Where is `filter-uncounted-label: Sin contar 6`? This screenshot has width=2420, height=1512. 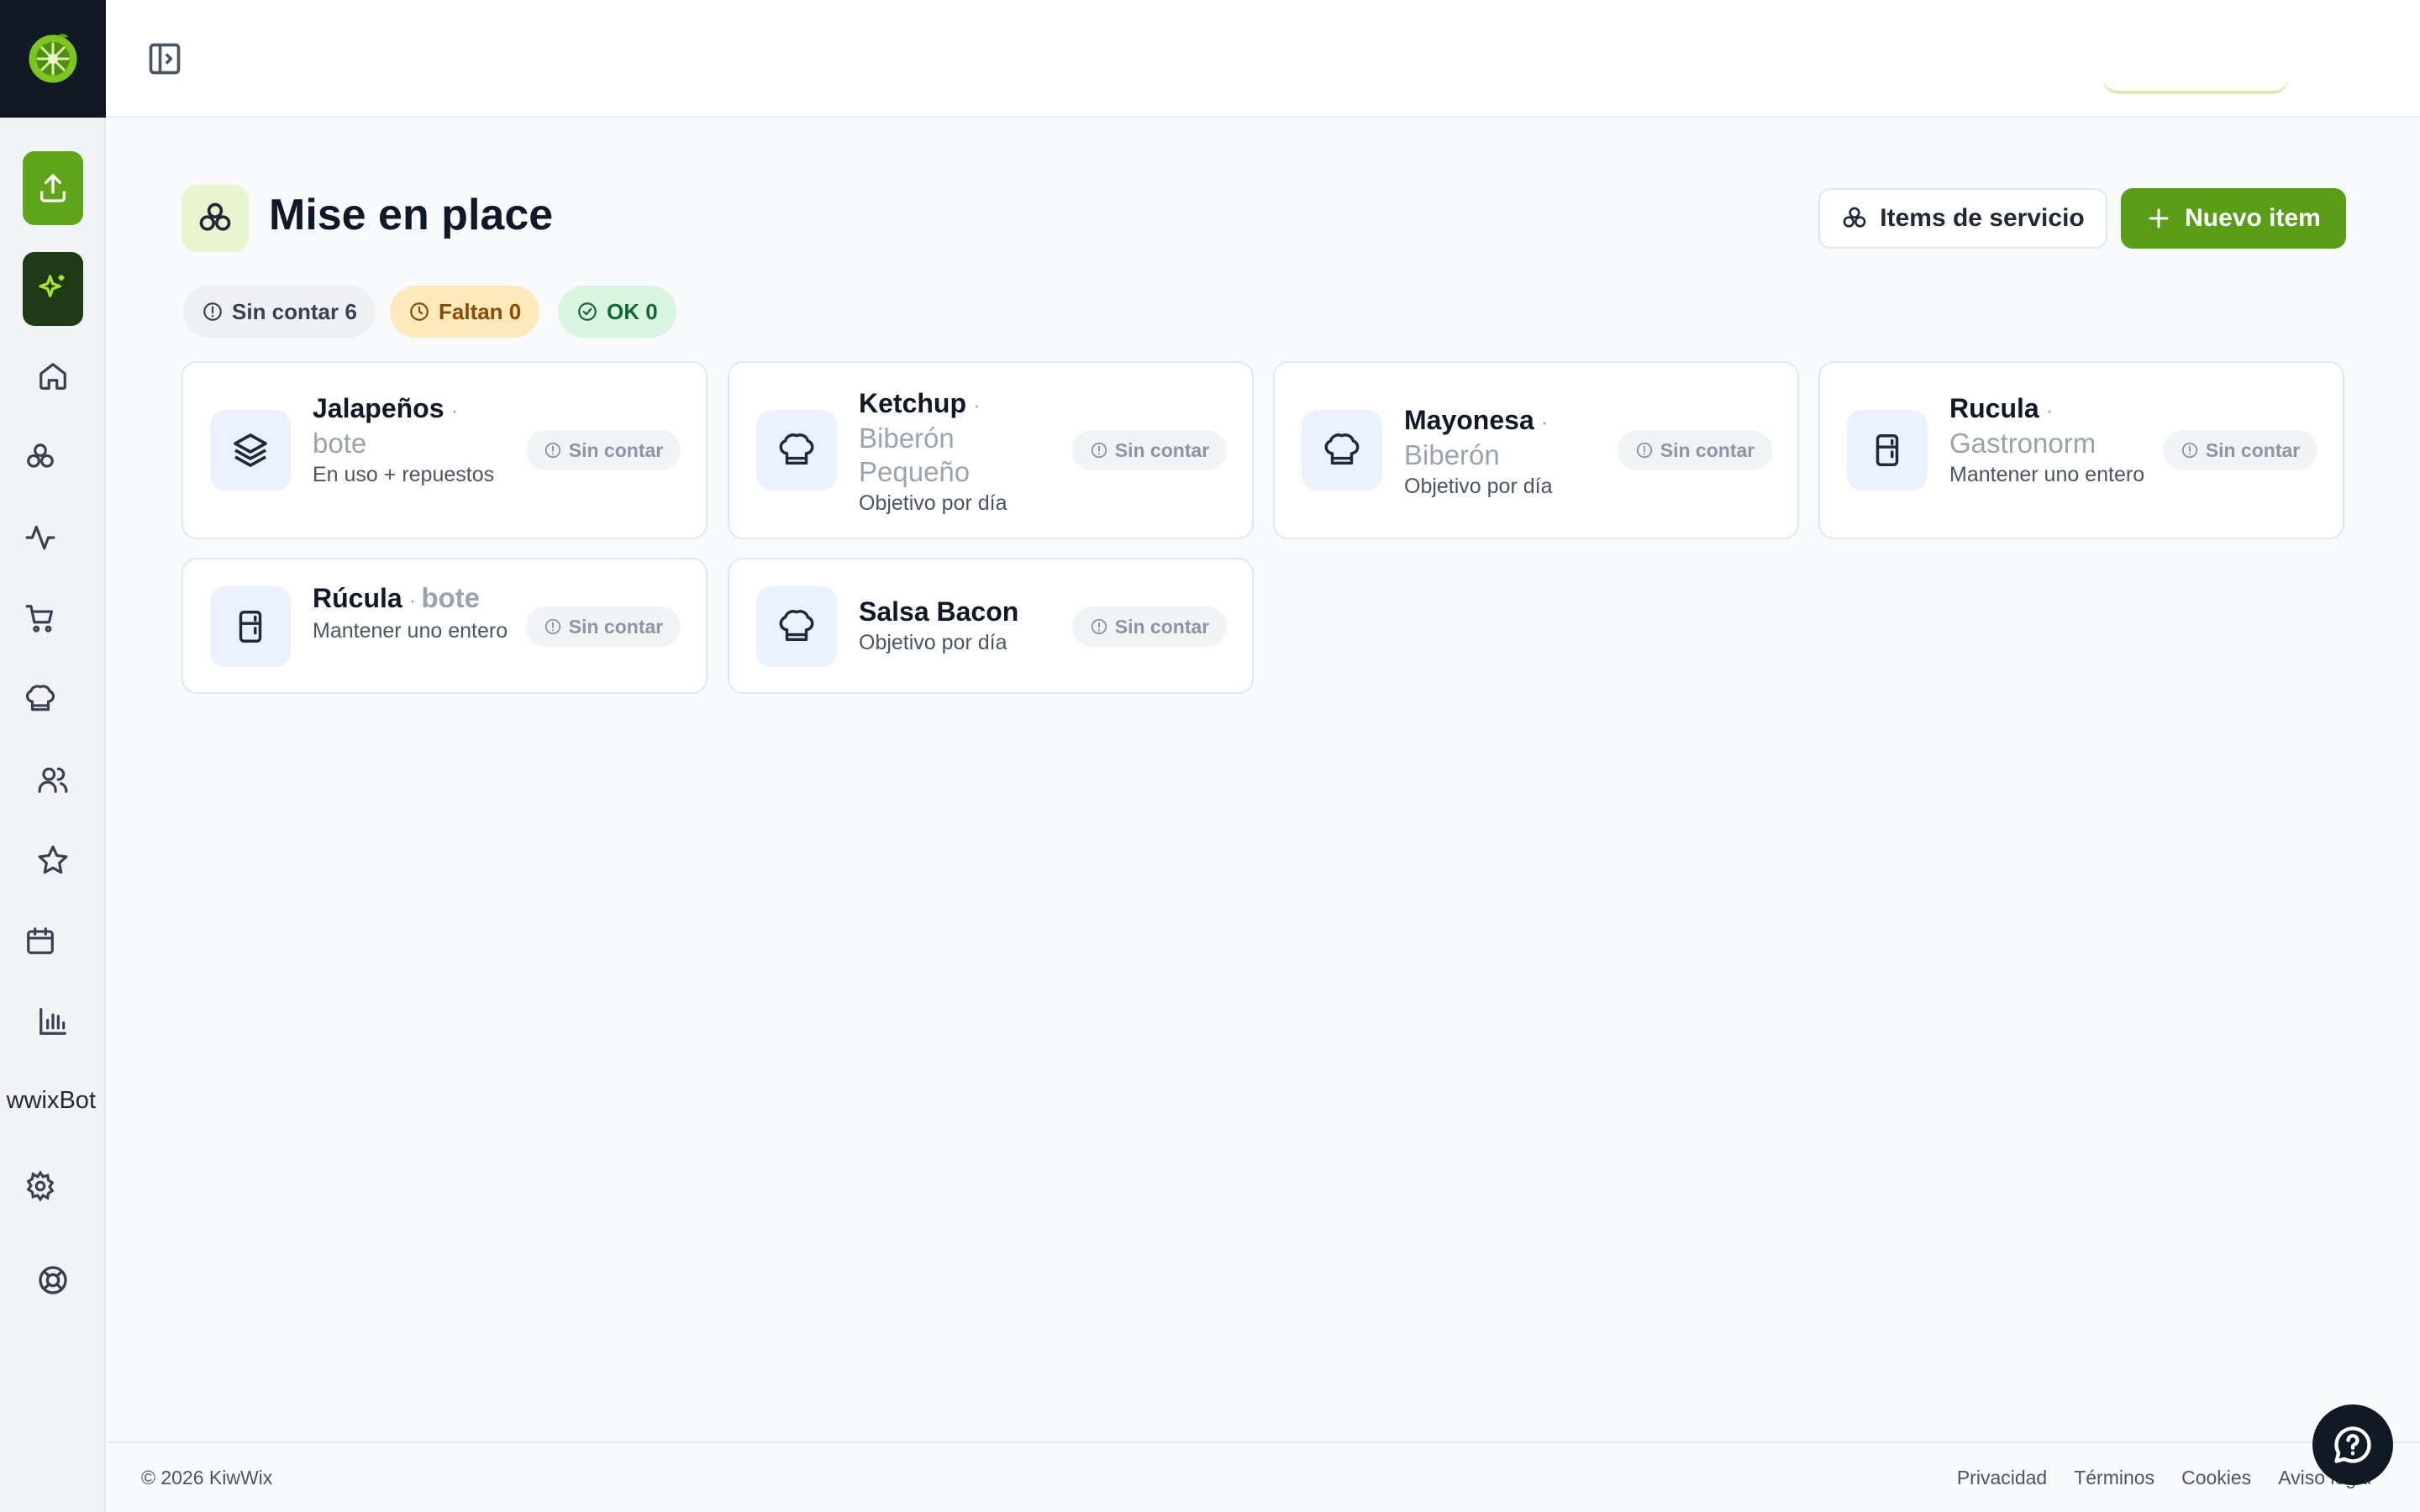
filter-uncounted-label: Sin contar 6 is located at coordinates (294, 311).